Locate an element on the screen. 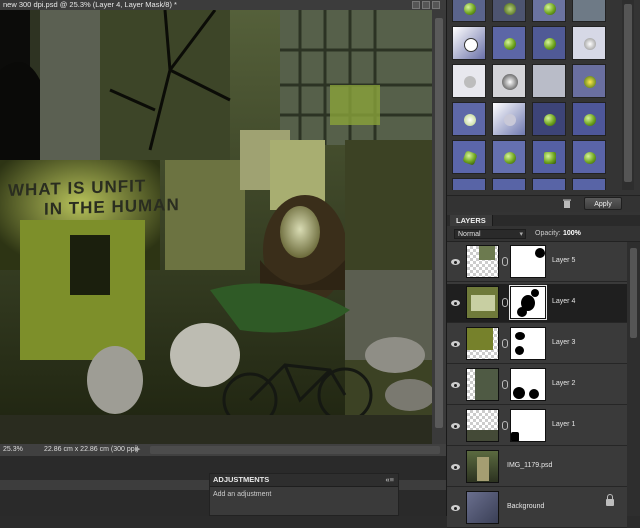 This screenshot has width=640, height=528. status-arrow-icon: ▶ is located at coordinates (137, 450).